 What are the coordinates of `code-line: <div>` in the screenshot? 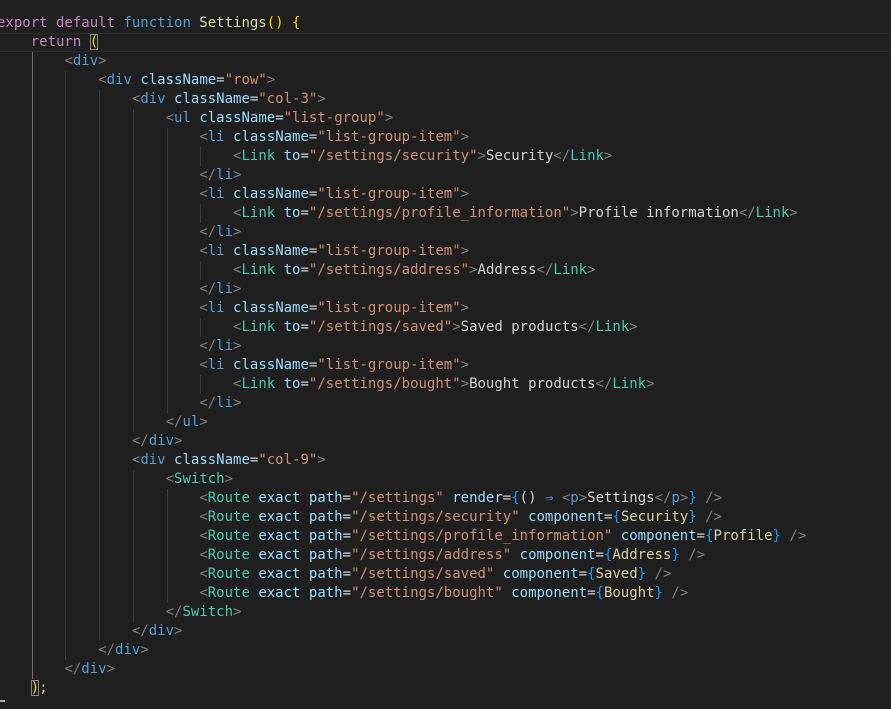 It's located at (445, 61).